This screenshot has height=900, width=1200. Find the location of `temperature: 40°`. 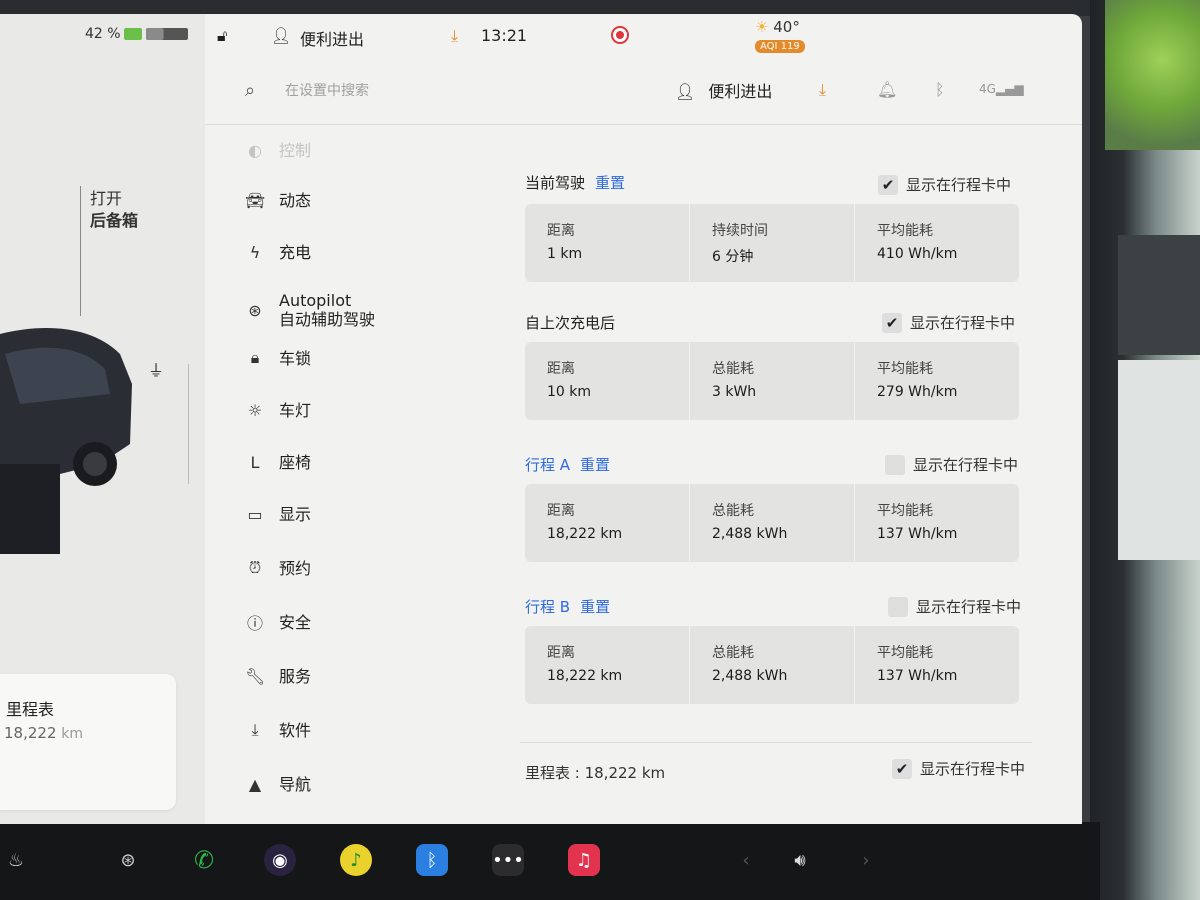

temperature: 40° is located at coordinates (786, 27).